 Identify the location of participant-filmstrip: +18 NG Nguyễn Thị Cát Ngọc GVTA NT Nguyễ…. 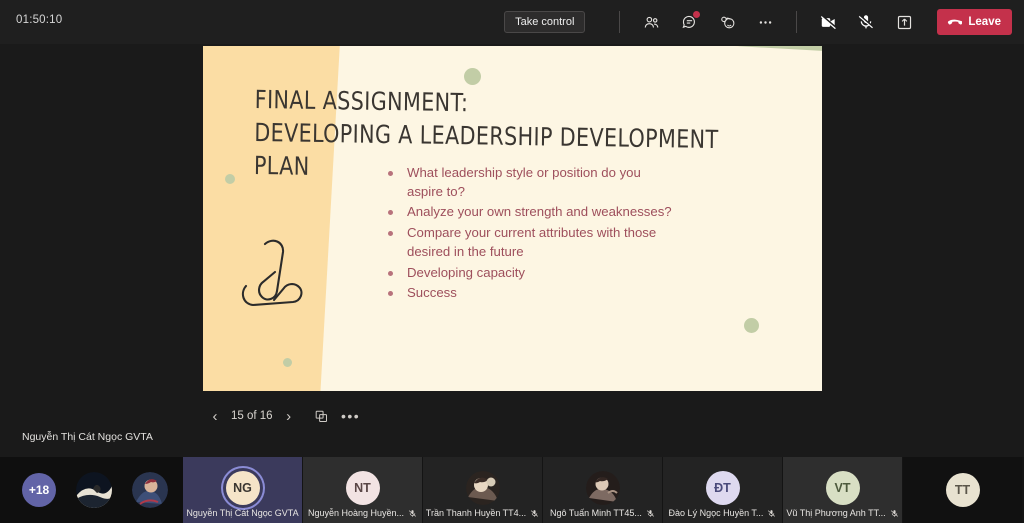
(512, 490).